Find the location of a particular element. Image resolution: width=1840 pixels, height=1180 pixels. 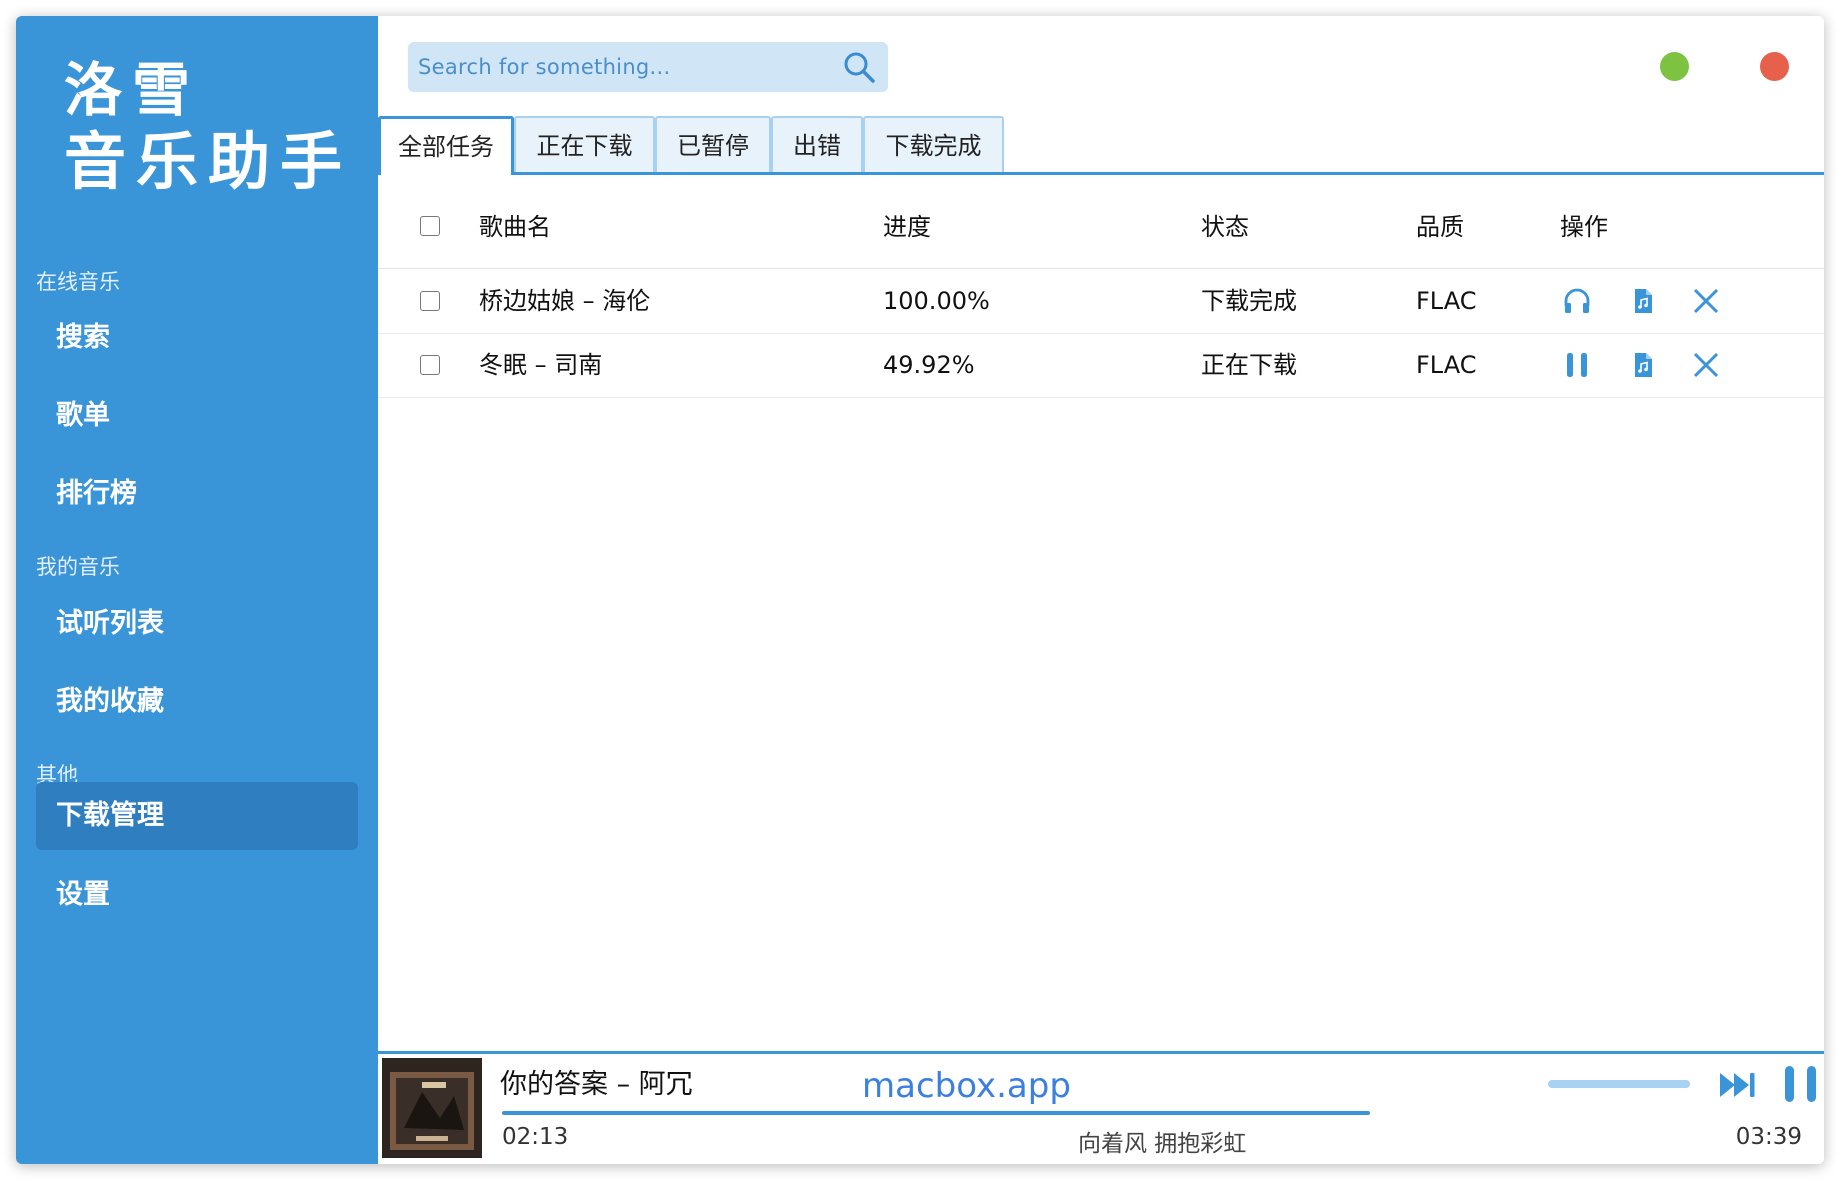

table-row: 冬眠 – 司南 49.92% 正在下载 FLAC is located at coordinates (1101, 365).